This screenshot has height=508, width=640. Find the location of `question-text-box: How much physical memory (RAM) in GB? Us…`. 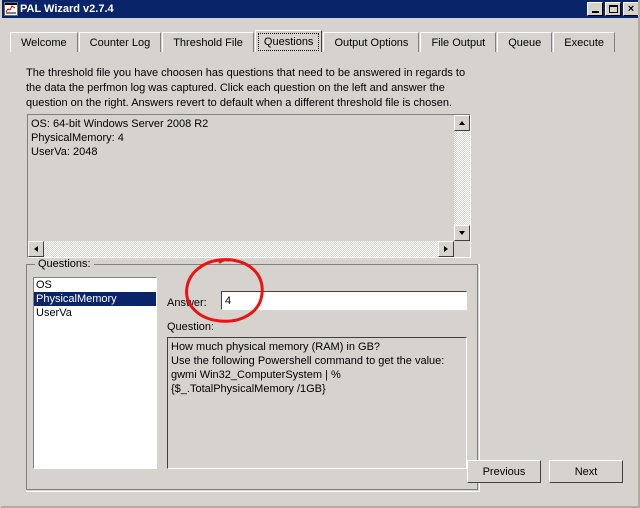

question-text-box: How much physical memory (RAM) in GB? Us… is located at coordinates (317, 403).